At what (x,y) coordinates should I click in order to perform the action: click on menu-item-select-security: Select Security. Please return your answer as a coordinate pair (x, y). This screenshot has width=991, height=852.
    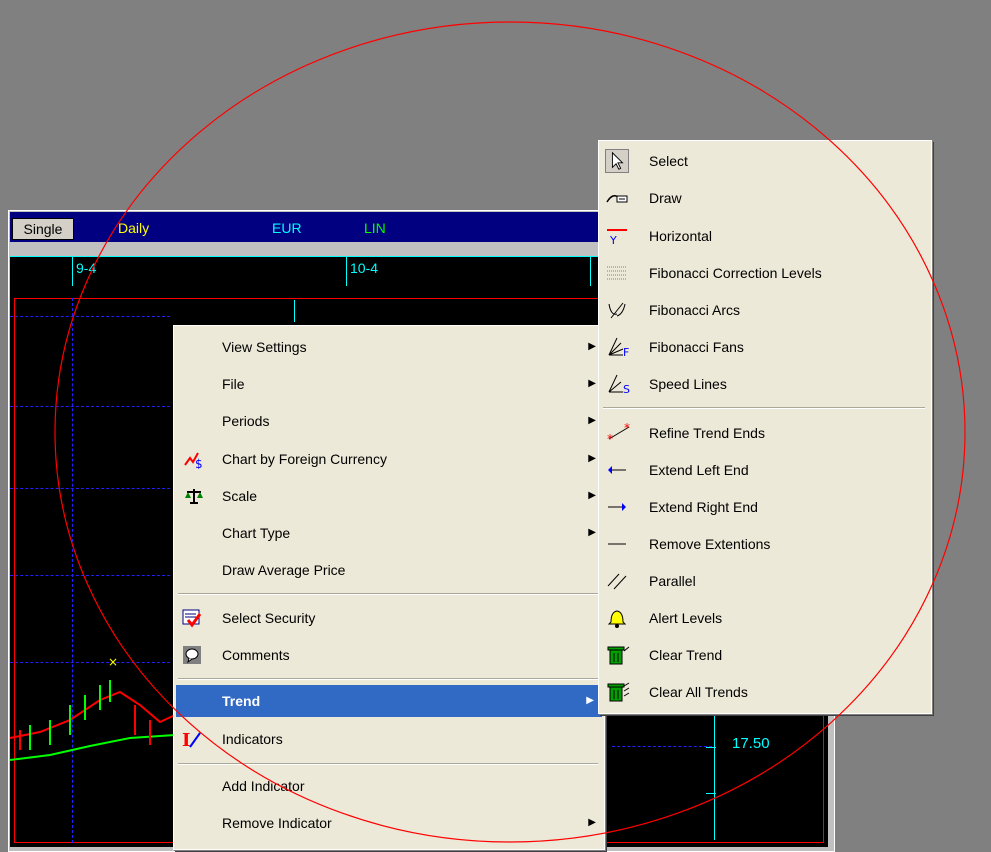
    Looking at the image, I should click on (389, 618).